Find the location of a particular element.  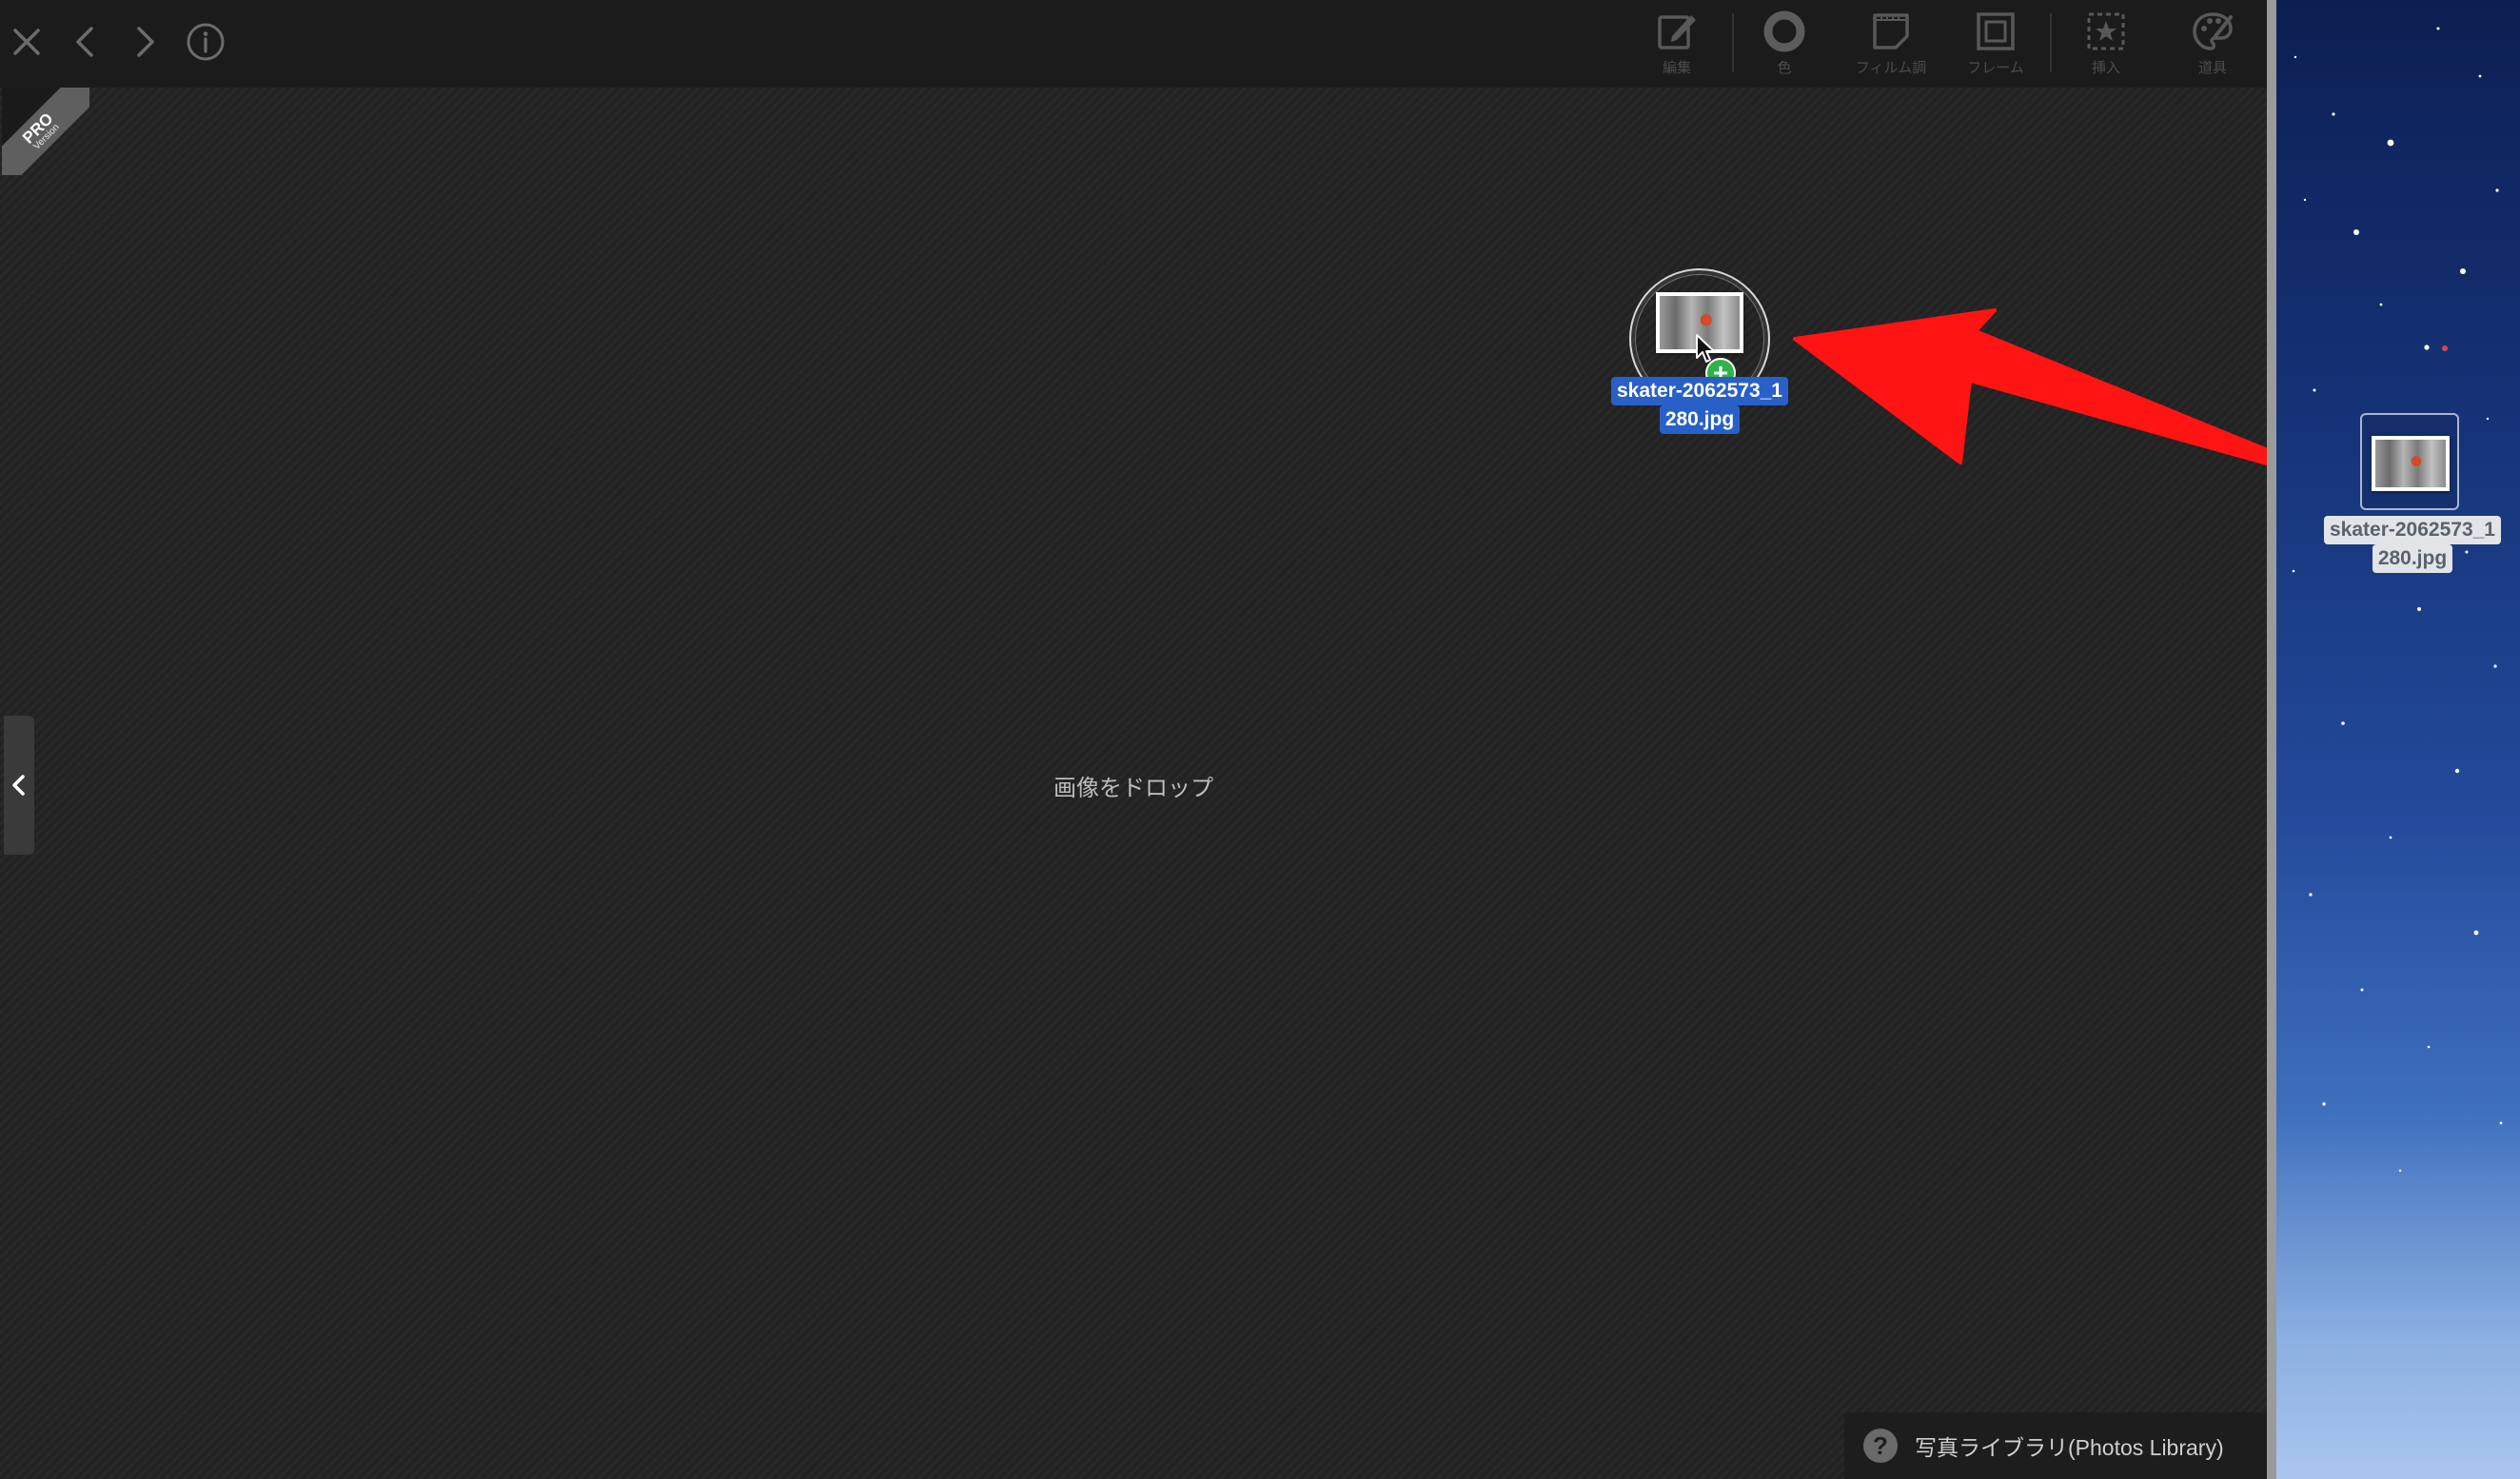

close-icon is located at coordinates (26, 42).